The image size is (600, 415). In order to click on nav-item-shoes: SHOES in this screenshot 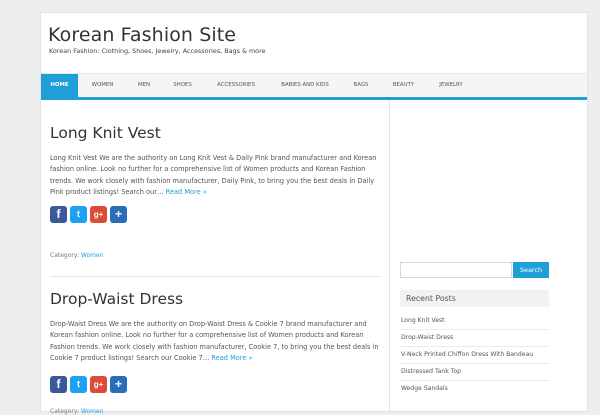, I will do `click(182, 85)`.